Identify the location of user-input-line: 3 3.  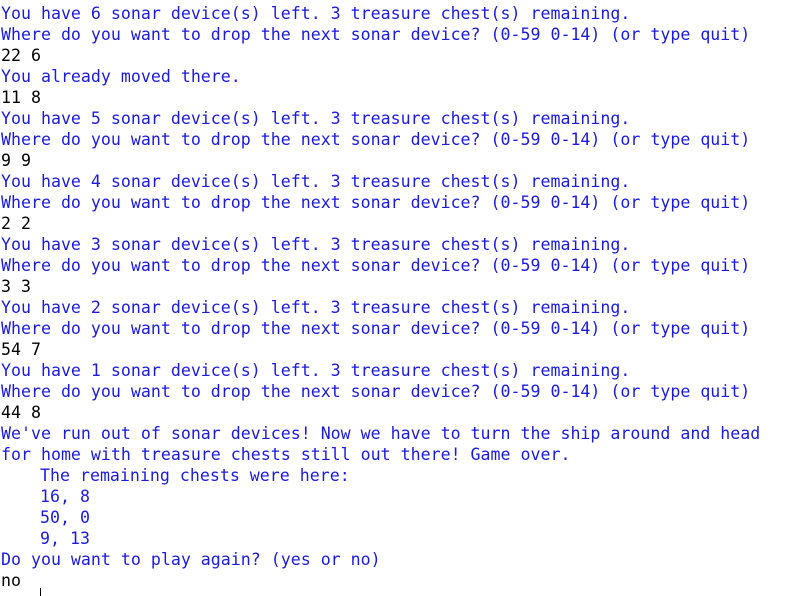
(16, 286).